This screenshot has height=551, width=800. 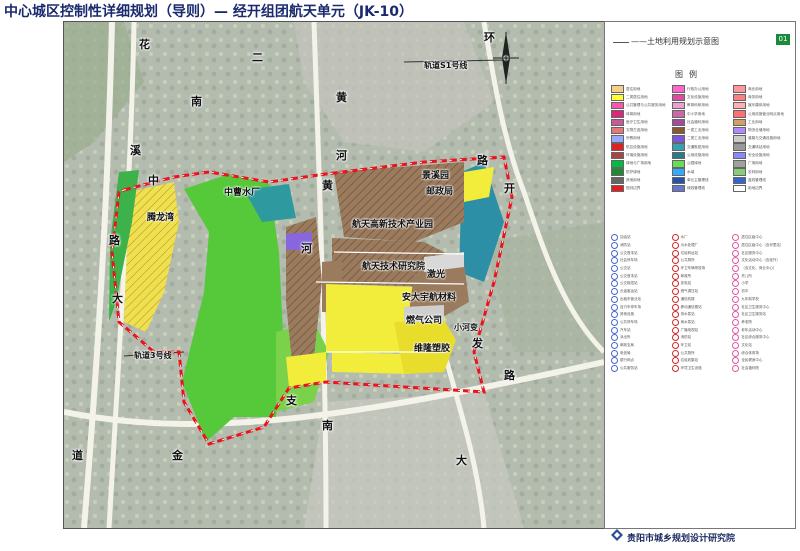 What do you see at coordinates (625, 352) in the screenshot?
I see `facility-label: 电信局` at bounding box center [625, 352].